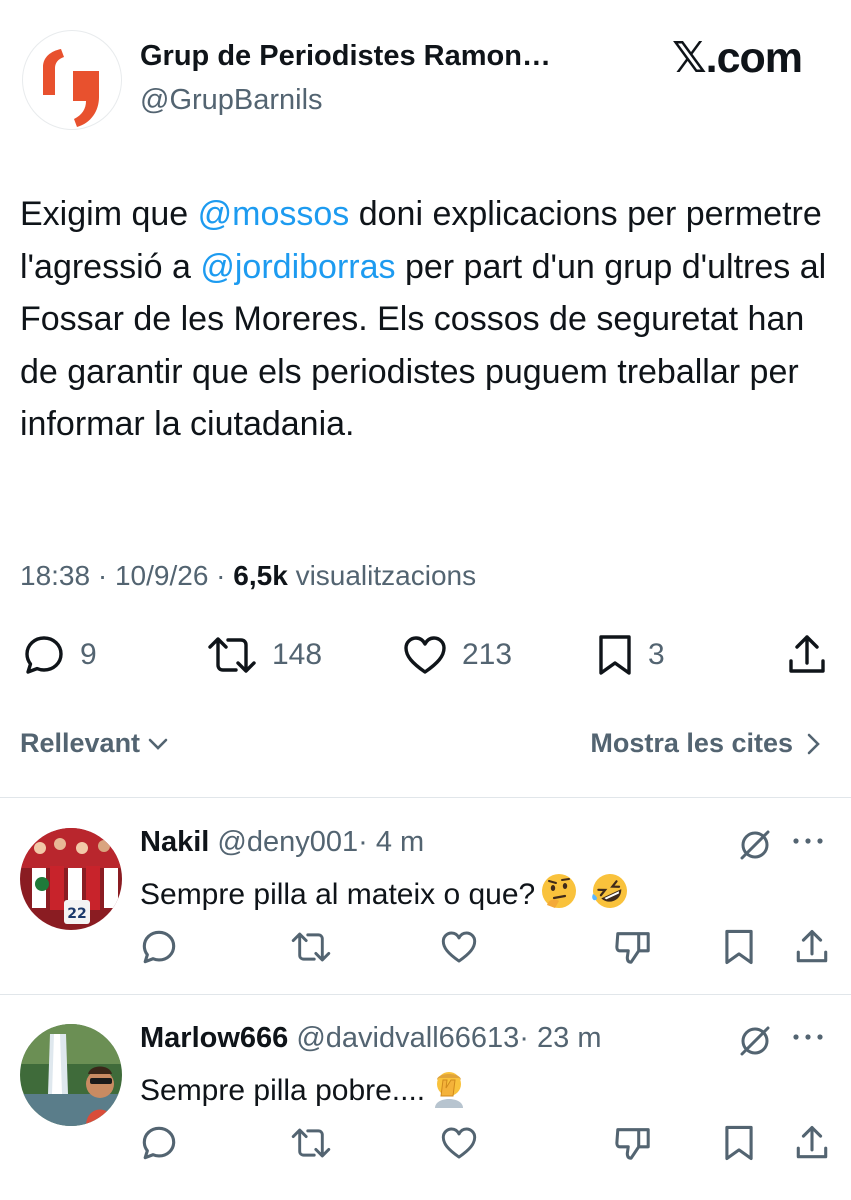 The height and width of the screenshot is (1200, 851). I want to click on author-handle: @GrupBarnils, so click(231, 100).